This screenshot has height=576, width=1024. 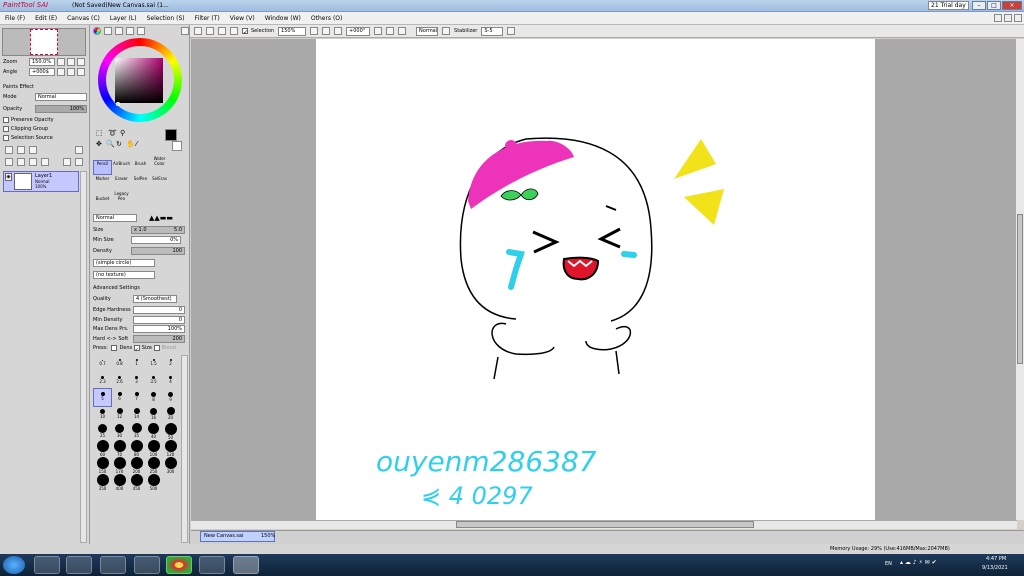 What do you see at coordinates (61, 97) in the screenshot?
I see `layer-mode-select: Normal` at bounding box center [61, 97].